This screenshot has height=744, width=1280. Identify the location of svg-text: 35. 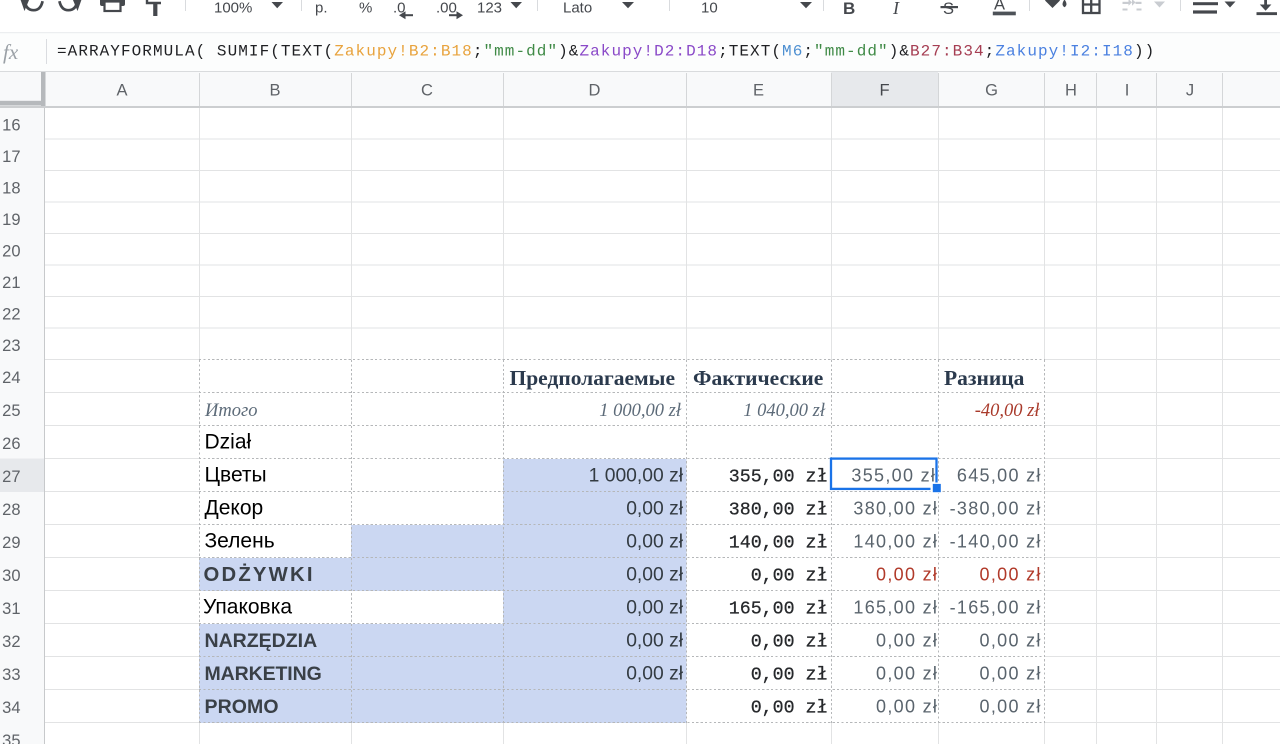
(11, 738).